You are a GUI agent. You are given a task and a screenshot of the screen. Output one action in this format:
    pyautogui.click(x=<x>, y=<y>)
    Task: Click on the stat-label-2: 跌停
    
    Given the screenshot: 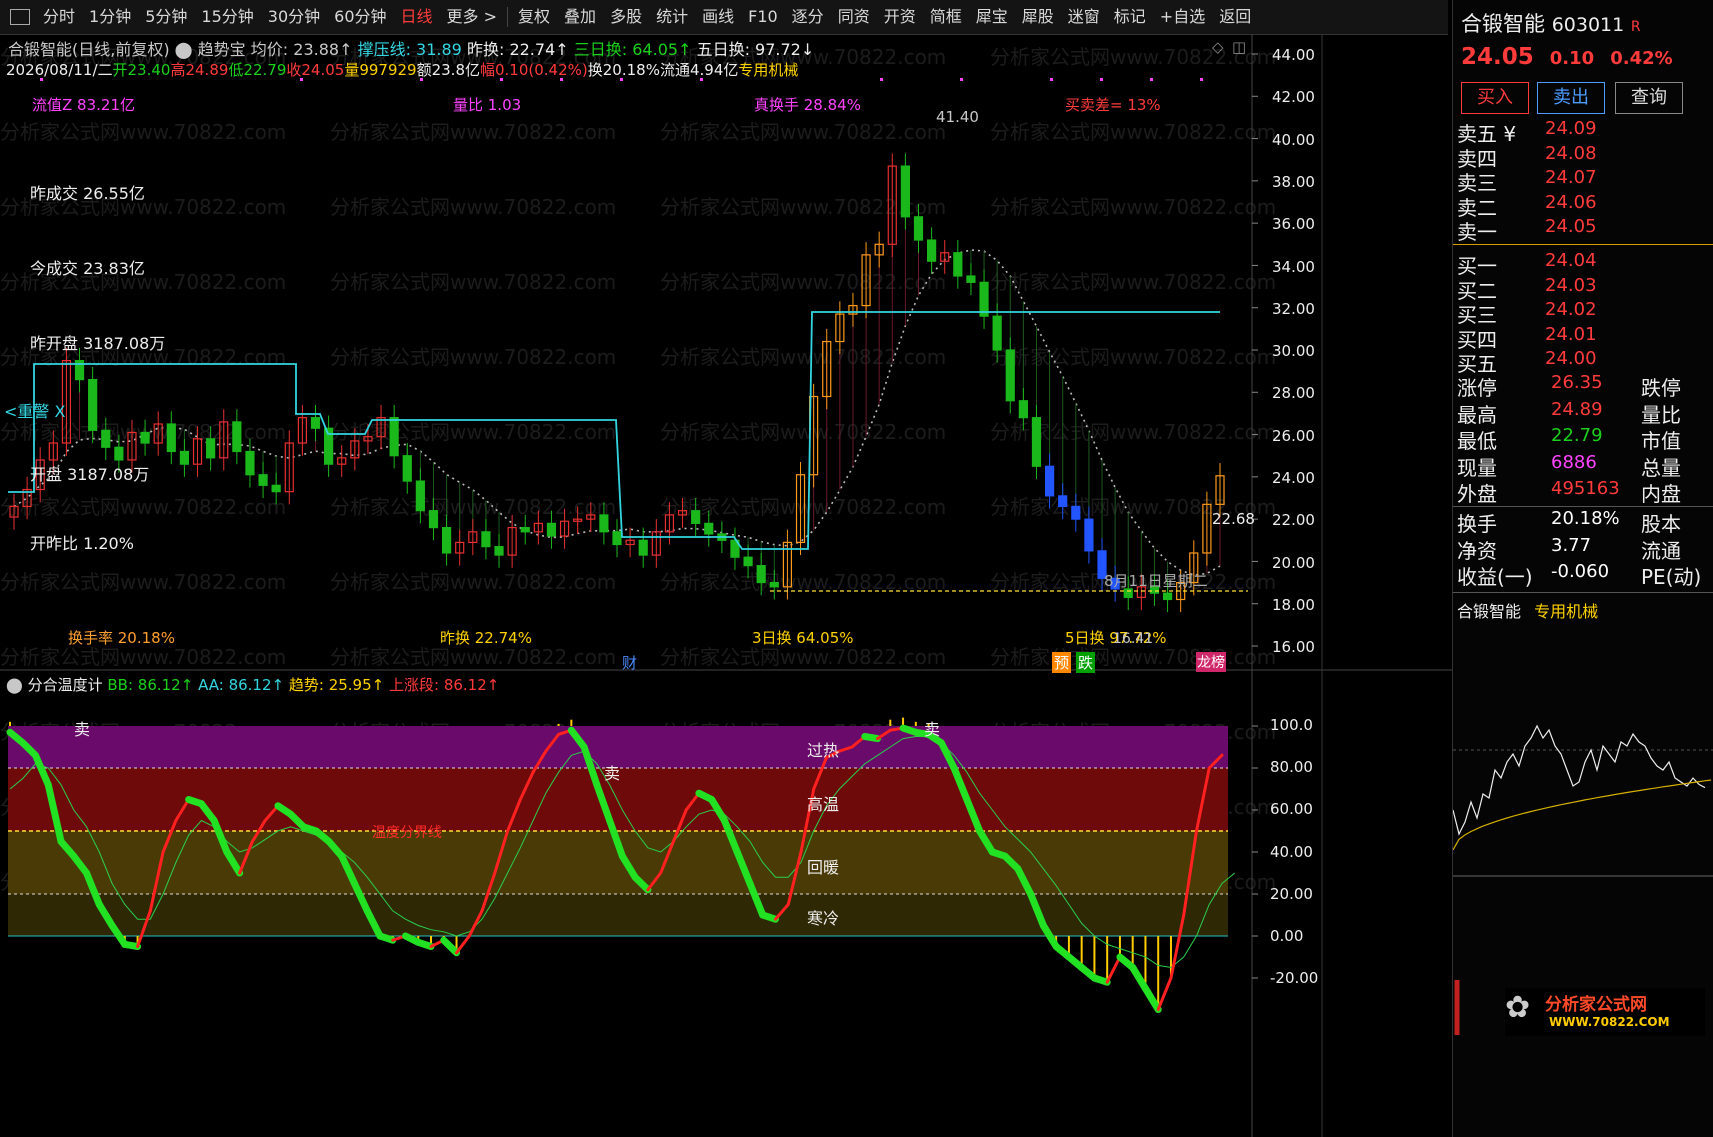 What is the action you would take?
    pyautogui.click(x=1661, y=388)
    